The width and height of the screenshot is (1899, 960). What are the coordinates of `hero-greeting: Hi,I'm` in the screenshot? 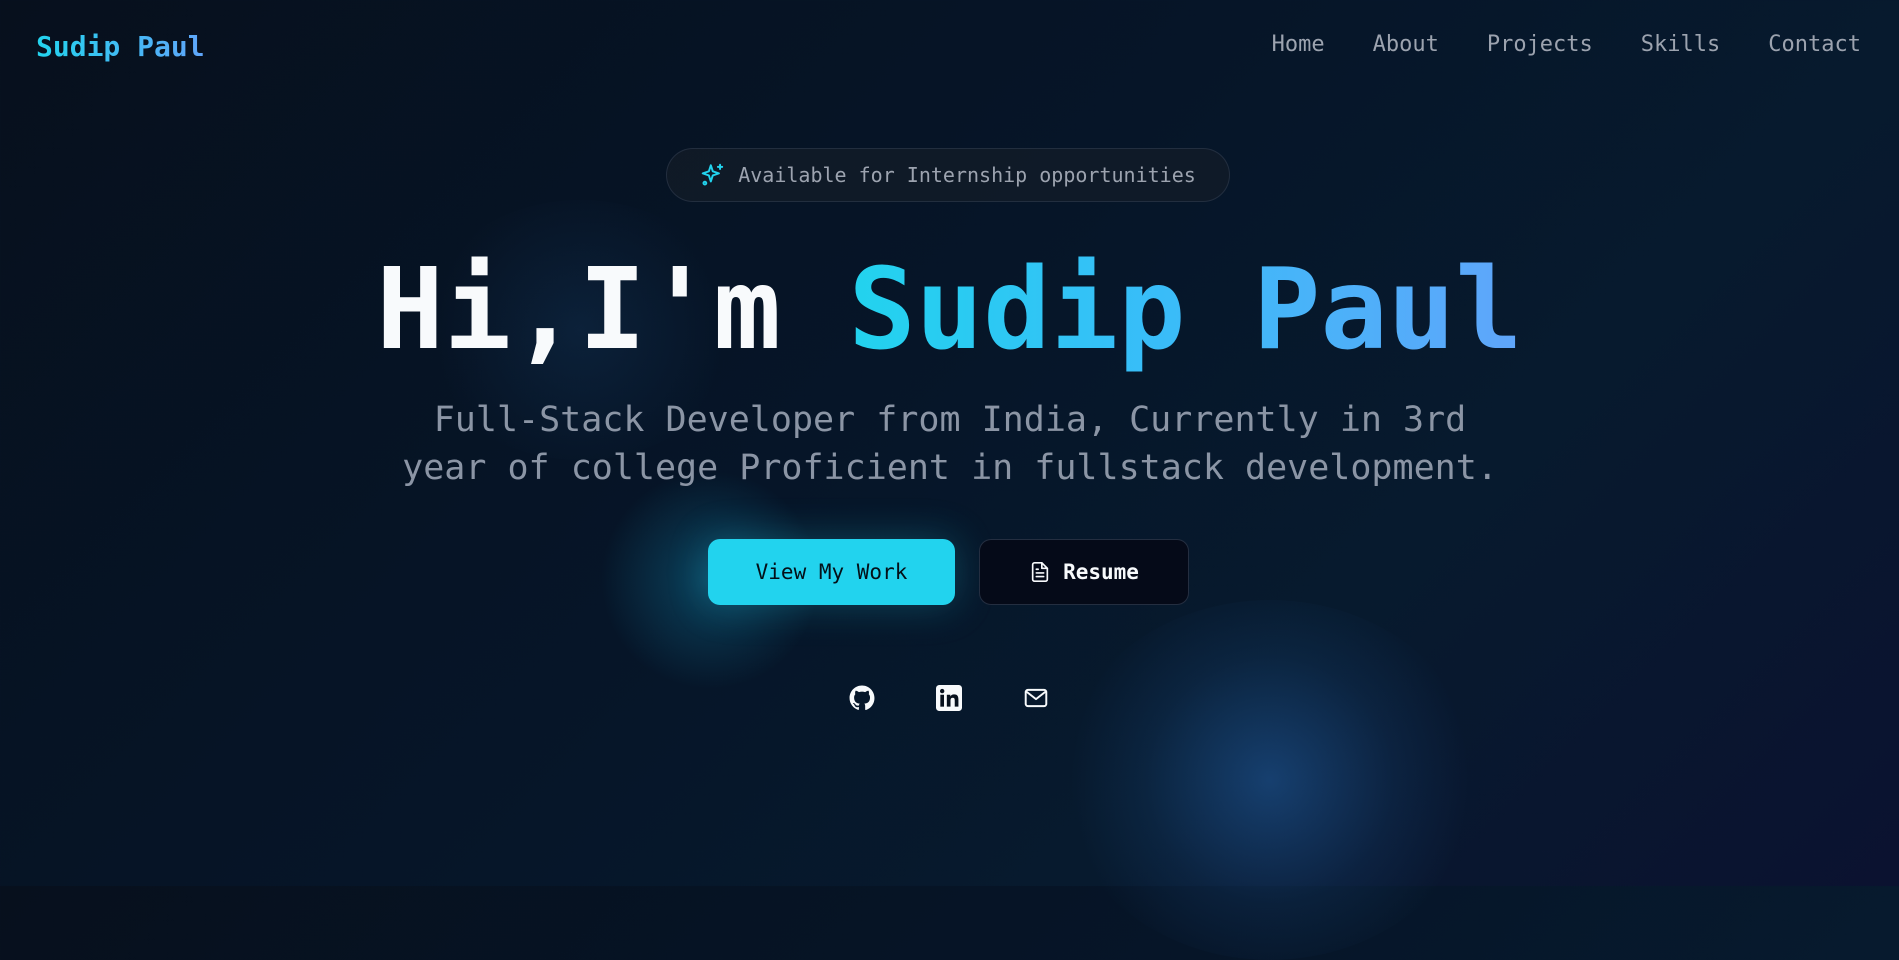 It's located at (578, 310).